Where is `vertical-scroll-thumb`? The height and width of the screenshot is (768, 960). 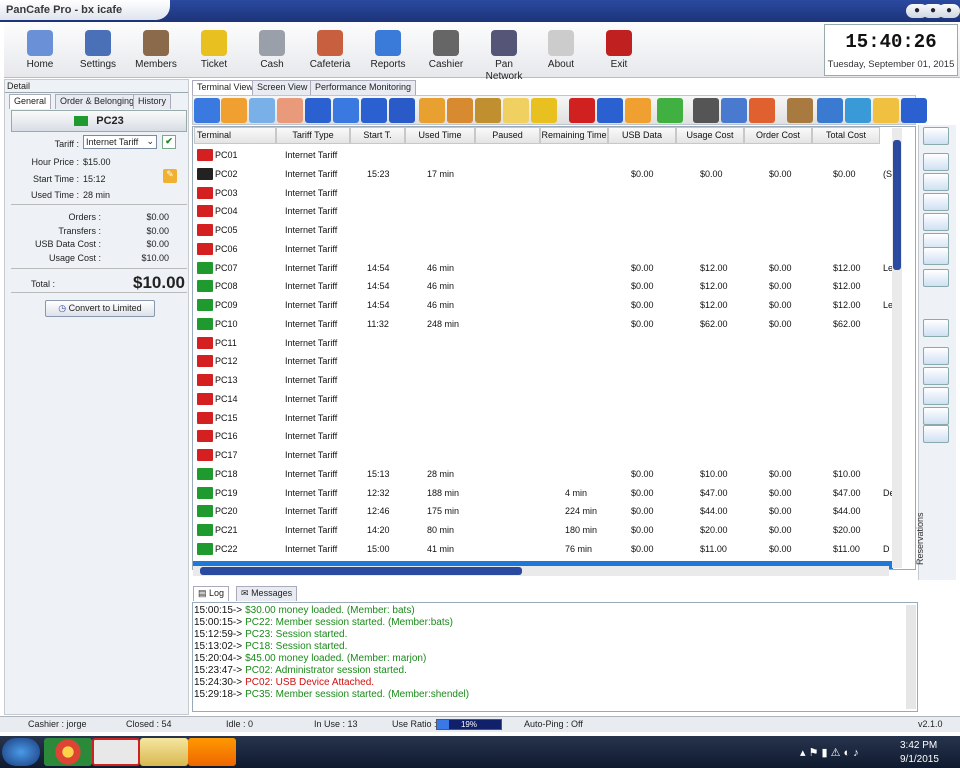 vertical-scroll-thumb is located at coordinates (897, 205).